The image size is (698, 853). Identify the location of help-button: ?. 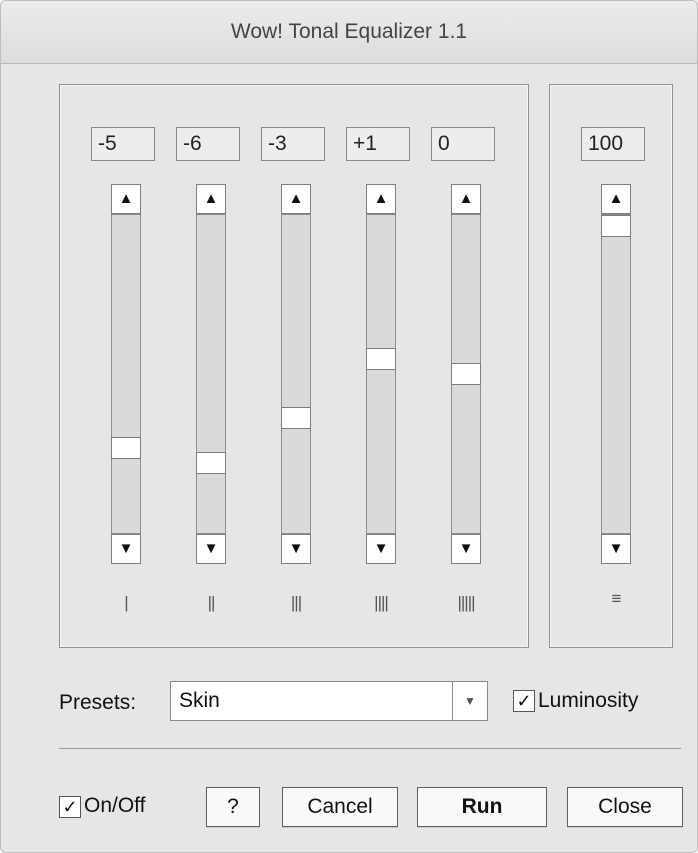
(233, 807).